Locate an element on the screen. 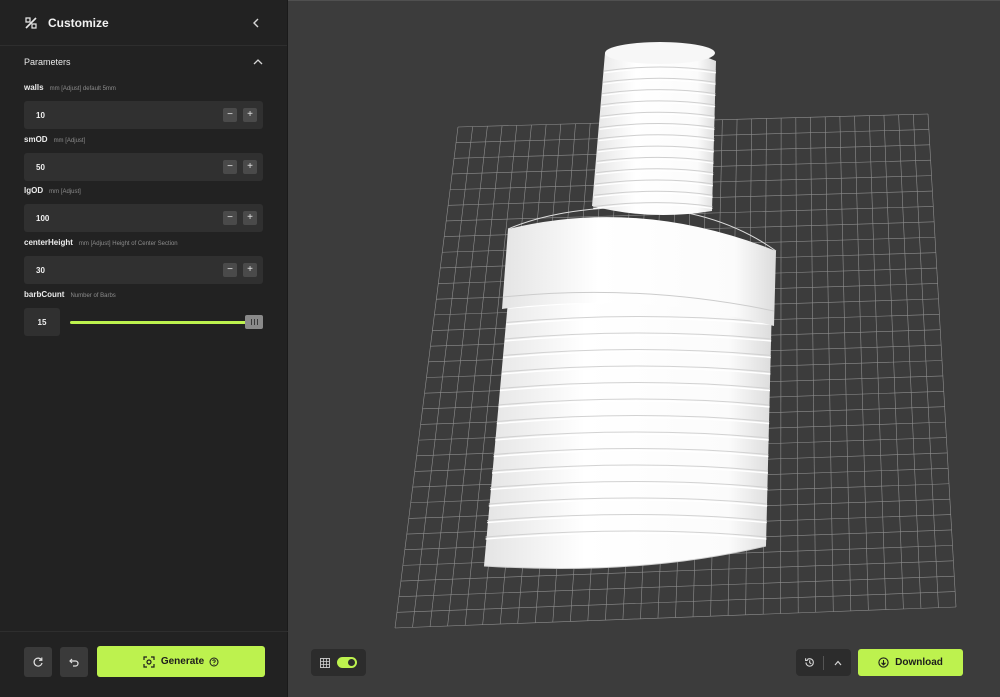 The width and height of the screenshot is (1000, 697). undo-button is located at coordinates (74, 662).